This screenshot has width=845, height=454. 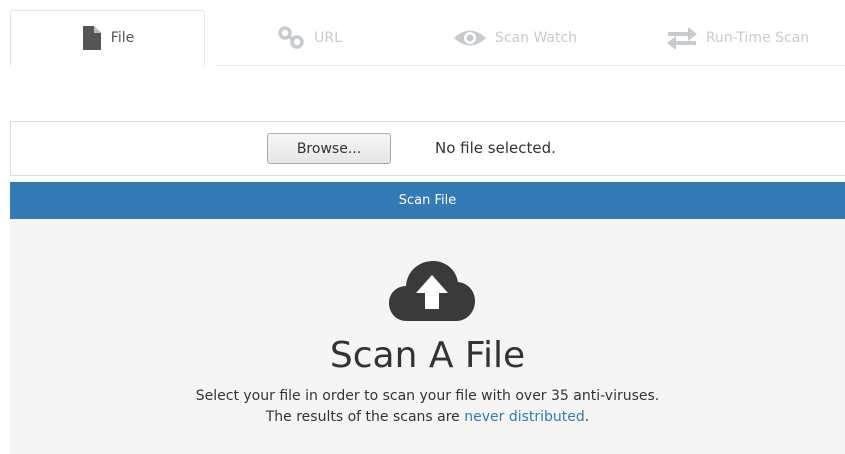 What do you see at coordinates (328, 38) in the screenshot?
I see `tab-url-label: URL` at bounding box center [328, 38].